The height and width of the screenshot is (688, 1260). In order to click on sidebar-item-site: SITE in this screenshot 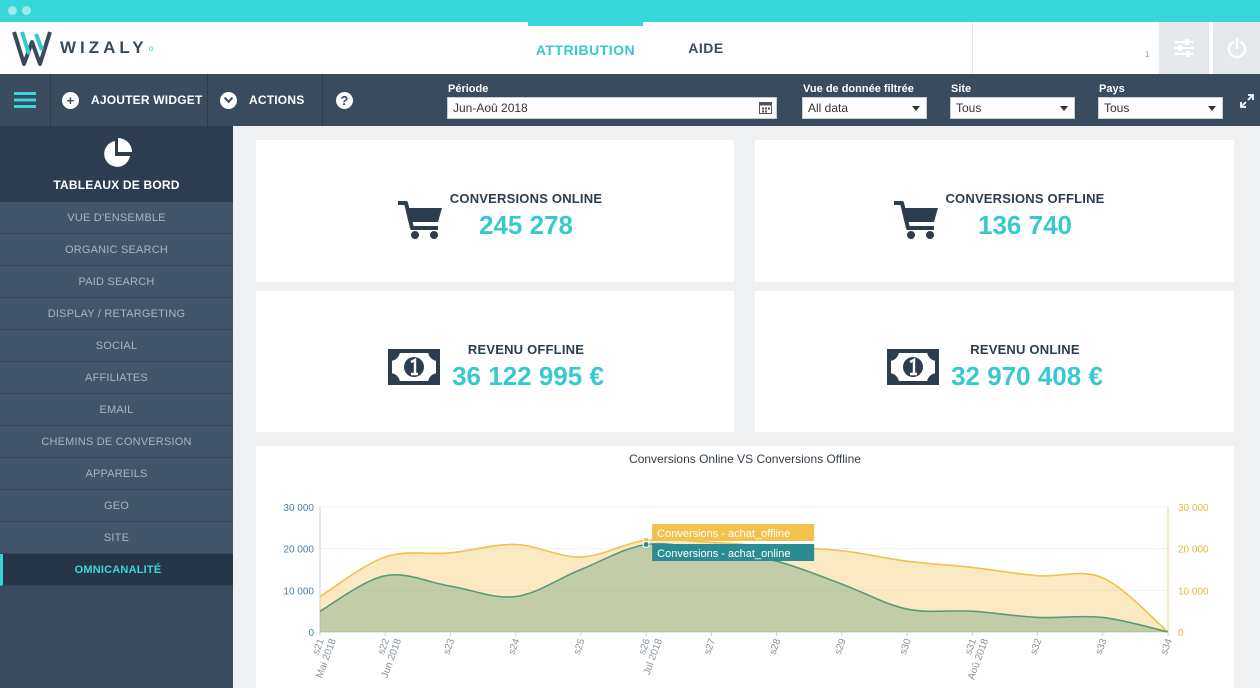, I will do `click(116, 538)`.